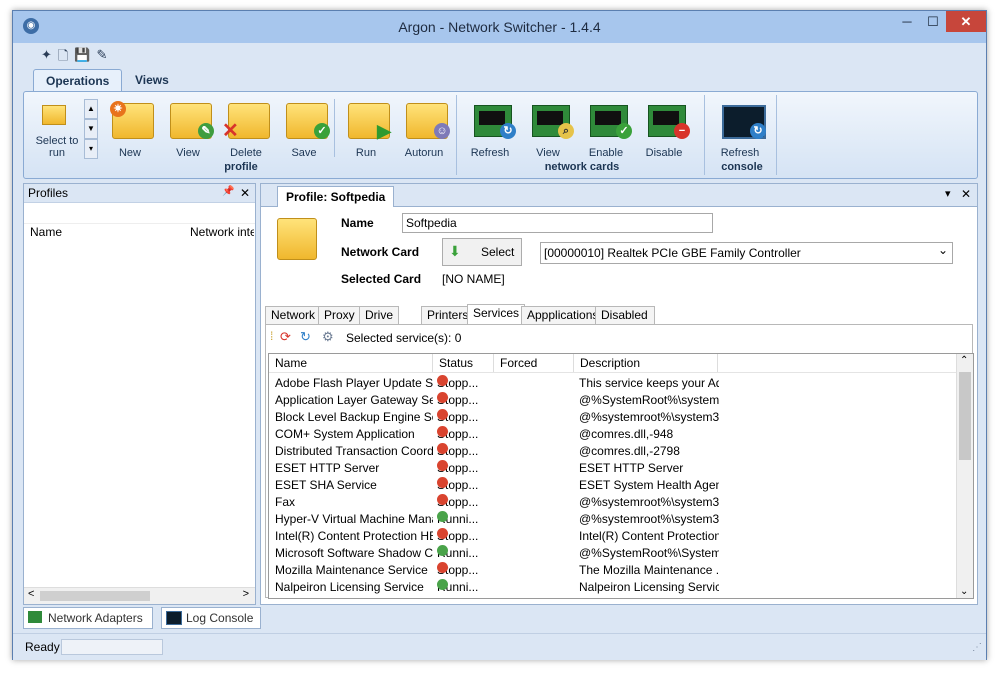 This screenshot has width=1007, height=678. I want to click on enable-card-button: ✓ Enable, so click(606, 129).